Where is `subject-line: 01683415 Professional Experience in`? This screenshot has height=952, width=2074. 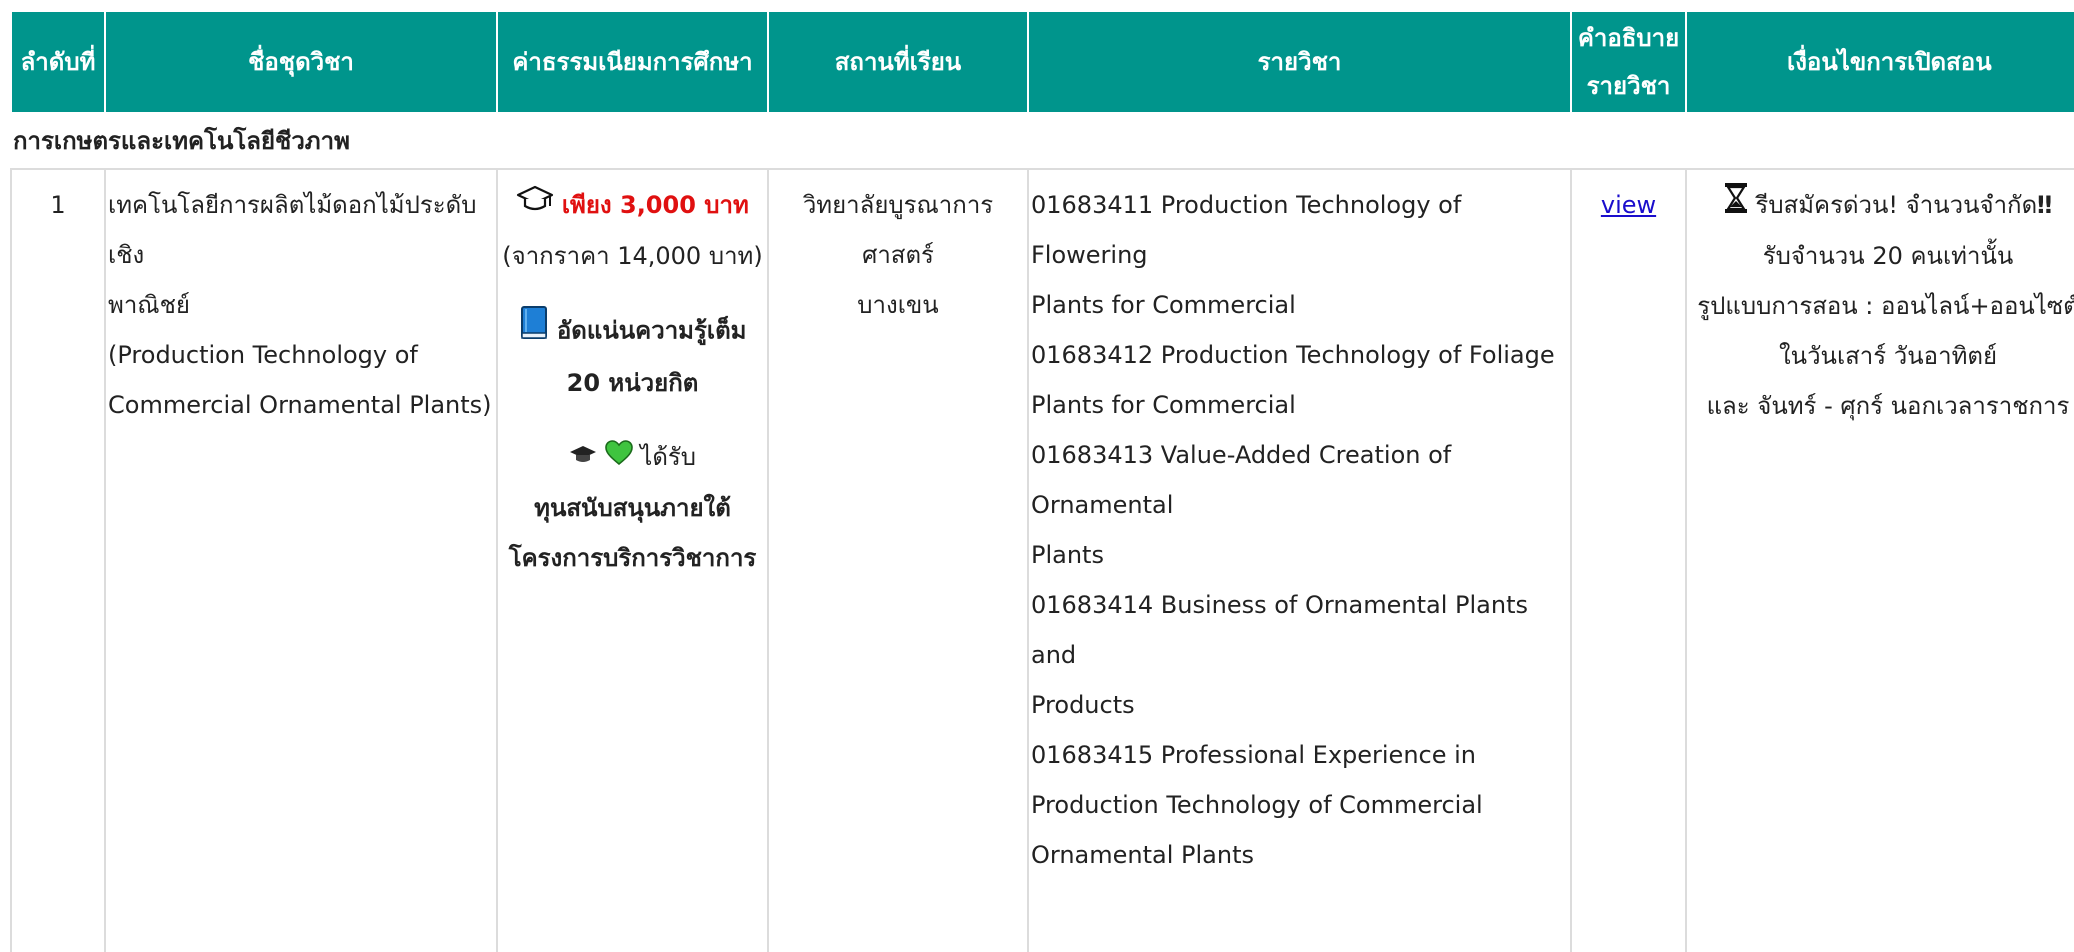 subject-line: 01683415 Professional Experience in is located at coordinates (1253, 755).